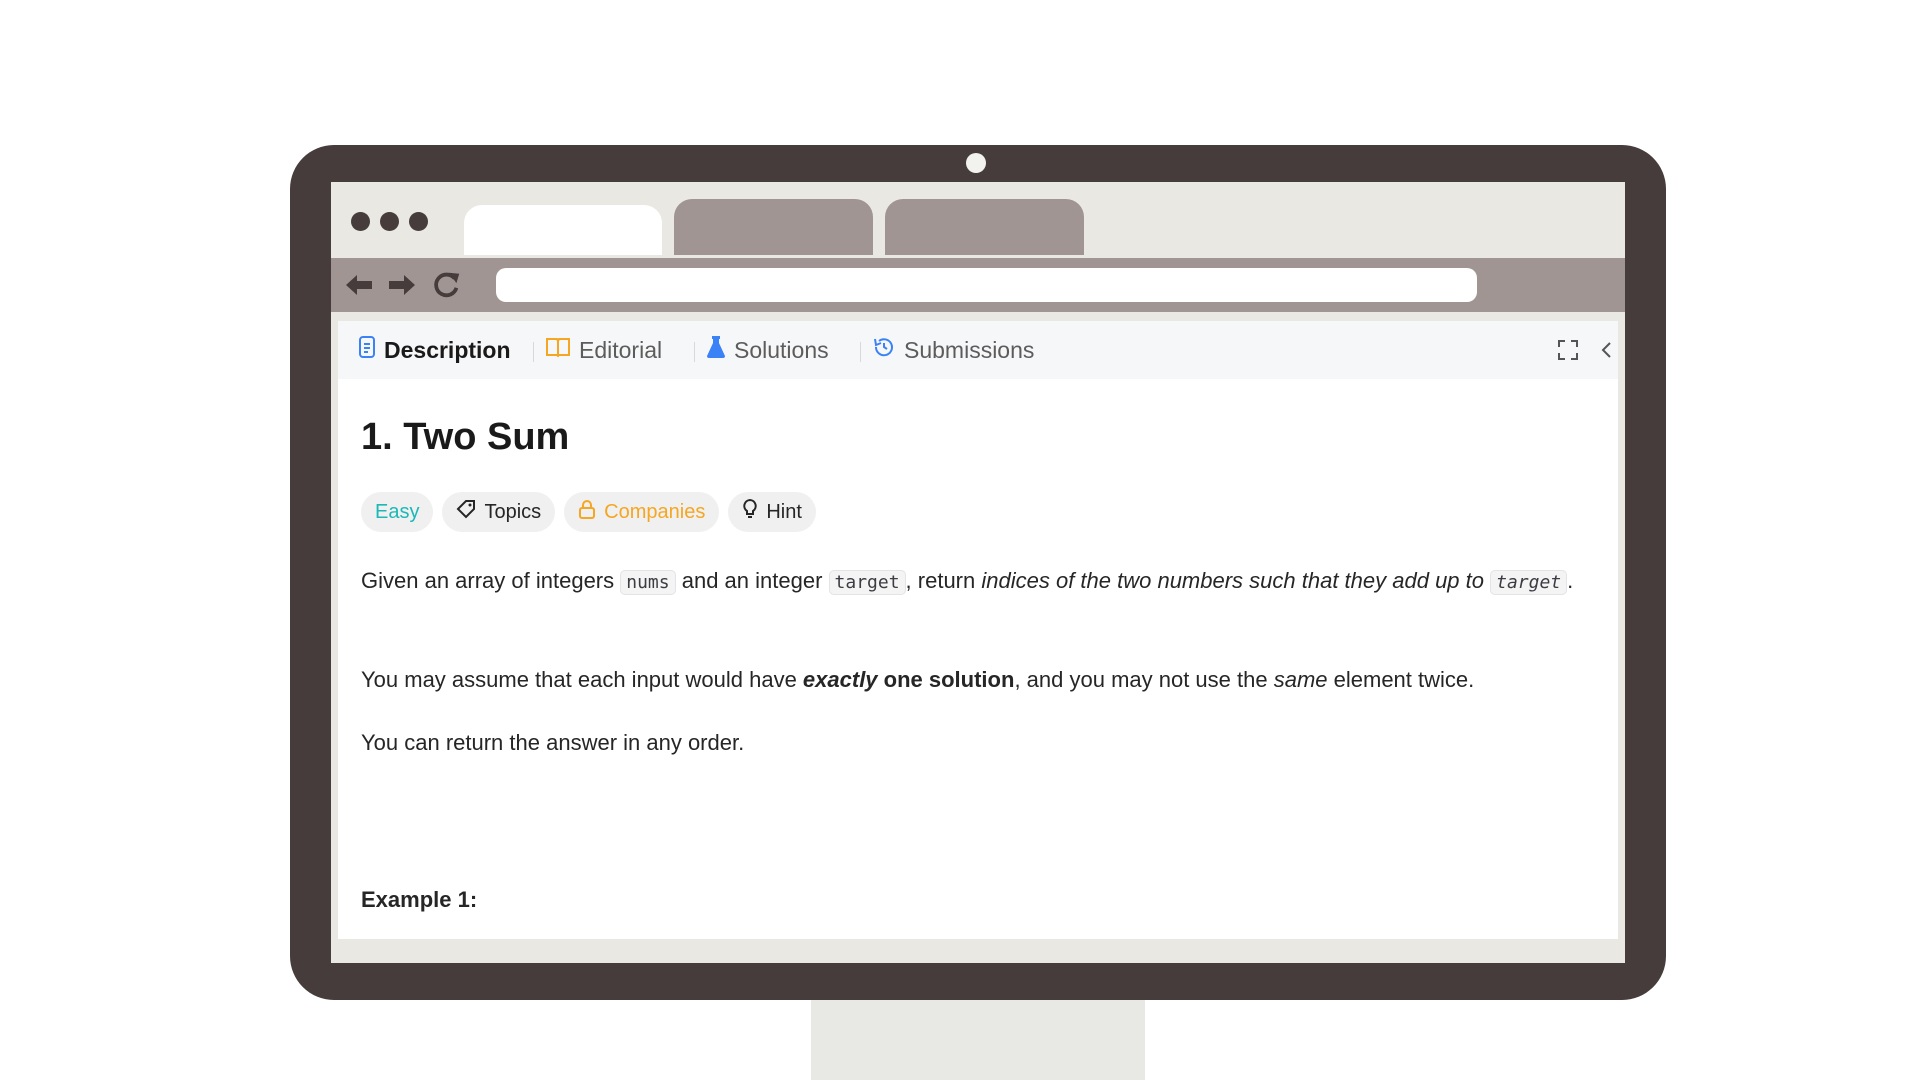  What do you see at coordinates (986, 285) in the screenshot?
I see `address-bar` at bounding box center [986, 285].